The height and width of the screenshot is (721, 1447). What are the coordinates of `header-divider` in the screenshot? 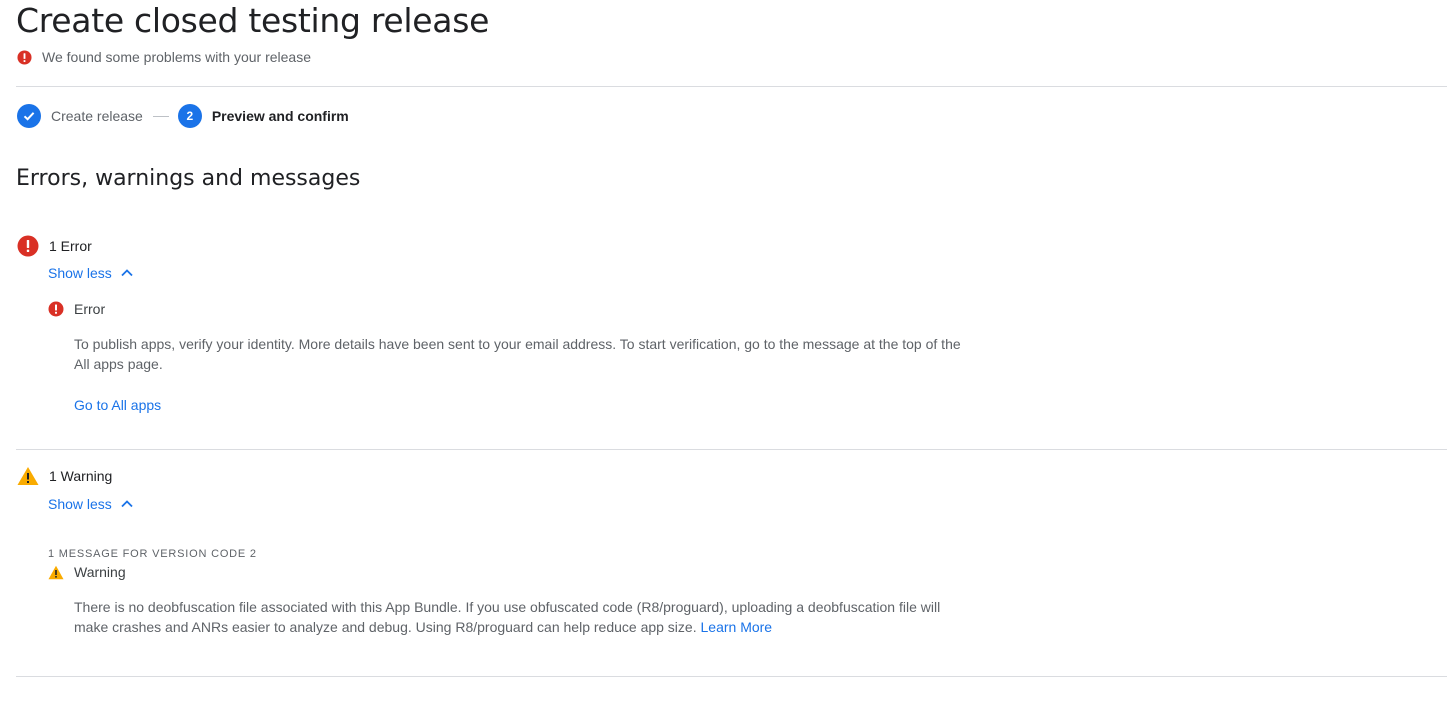 It's located at (731, 86).